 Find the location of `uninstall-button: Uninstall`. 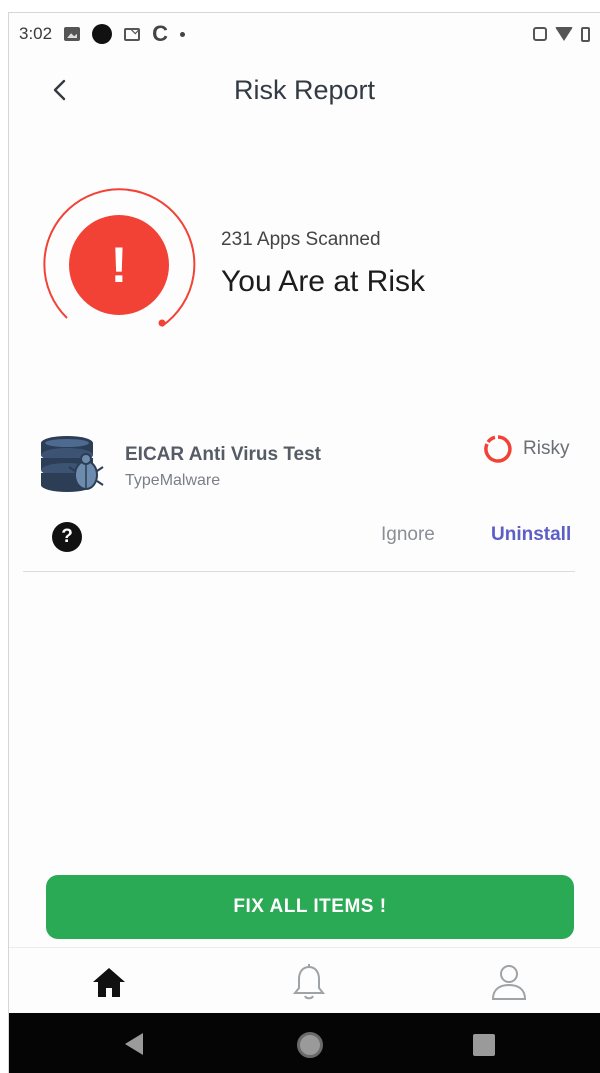

uninstall-button: Uninstall is located at coordinates (531, 535).